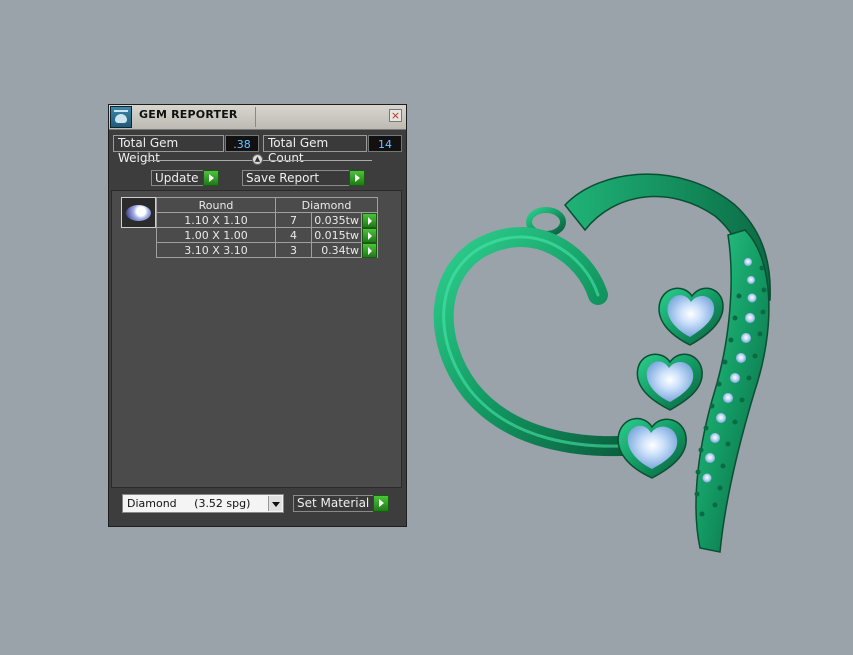 Image resolution: width=853 pixels, height=655 pixels. I want to click on material-select: Diamond (3.52 spg), so click(203, 503).